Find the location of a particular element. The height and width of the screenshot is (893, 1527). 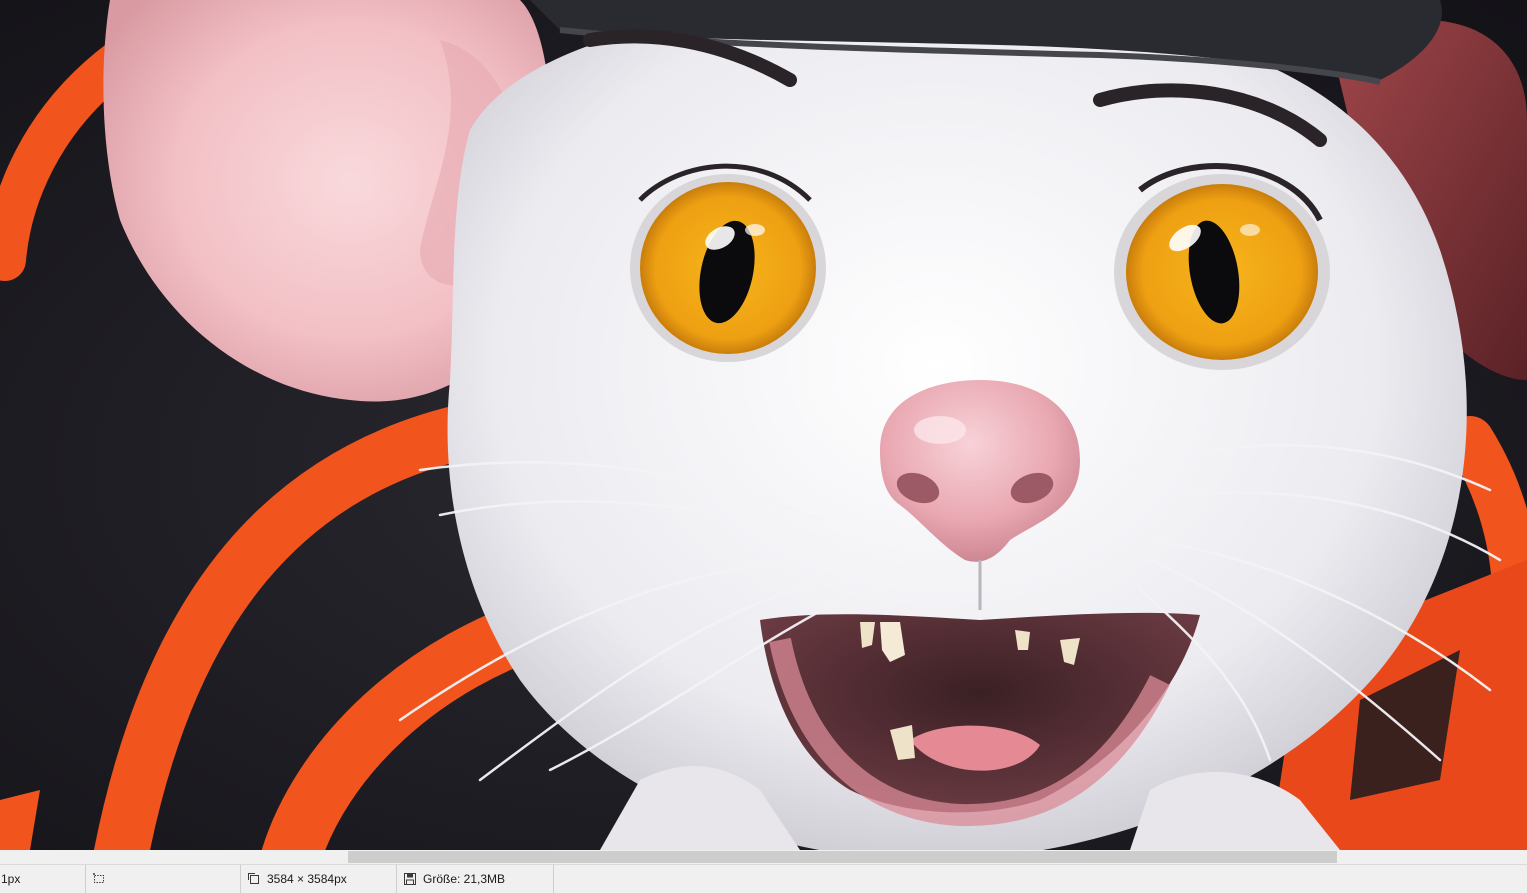

image-dimensions-text: 3584 × 3584px is located at coordinates (307, 879).